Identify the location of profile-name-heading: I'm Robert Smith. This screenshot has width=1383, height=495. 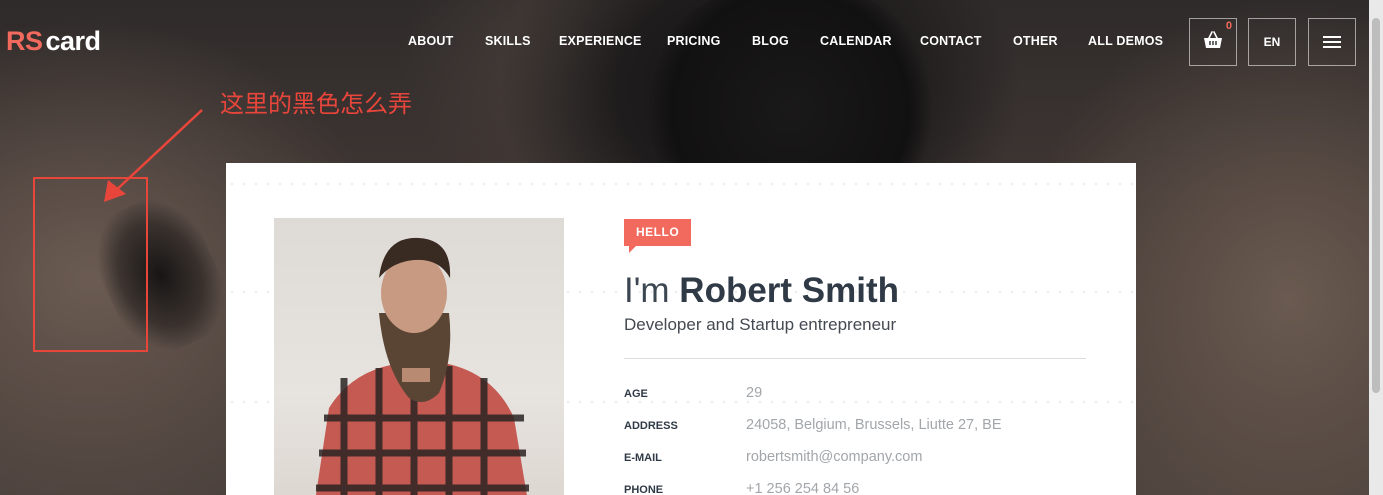
(761, 291).